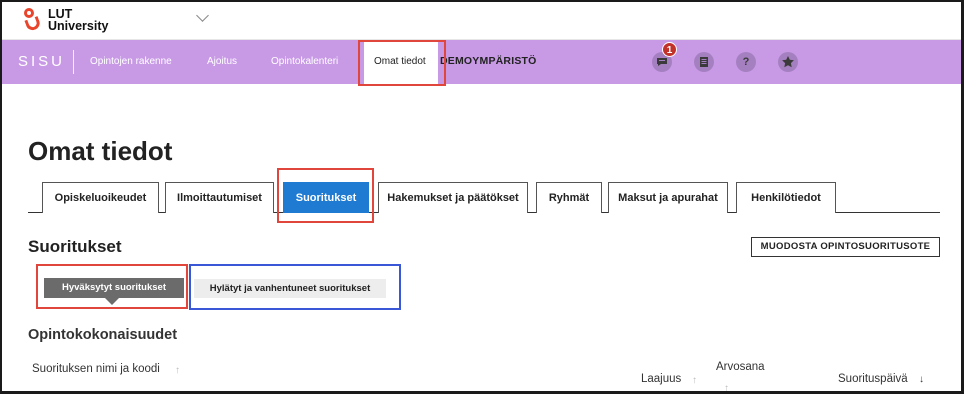 The image size is (964, 394). Describe the element at coordinates (569, 197) in the screenshot. I see `tab-ryhmat: Ryhmät` at that location.